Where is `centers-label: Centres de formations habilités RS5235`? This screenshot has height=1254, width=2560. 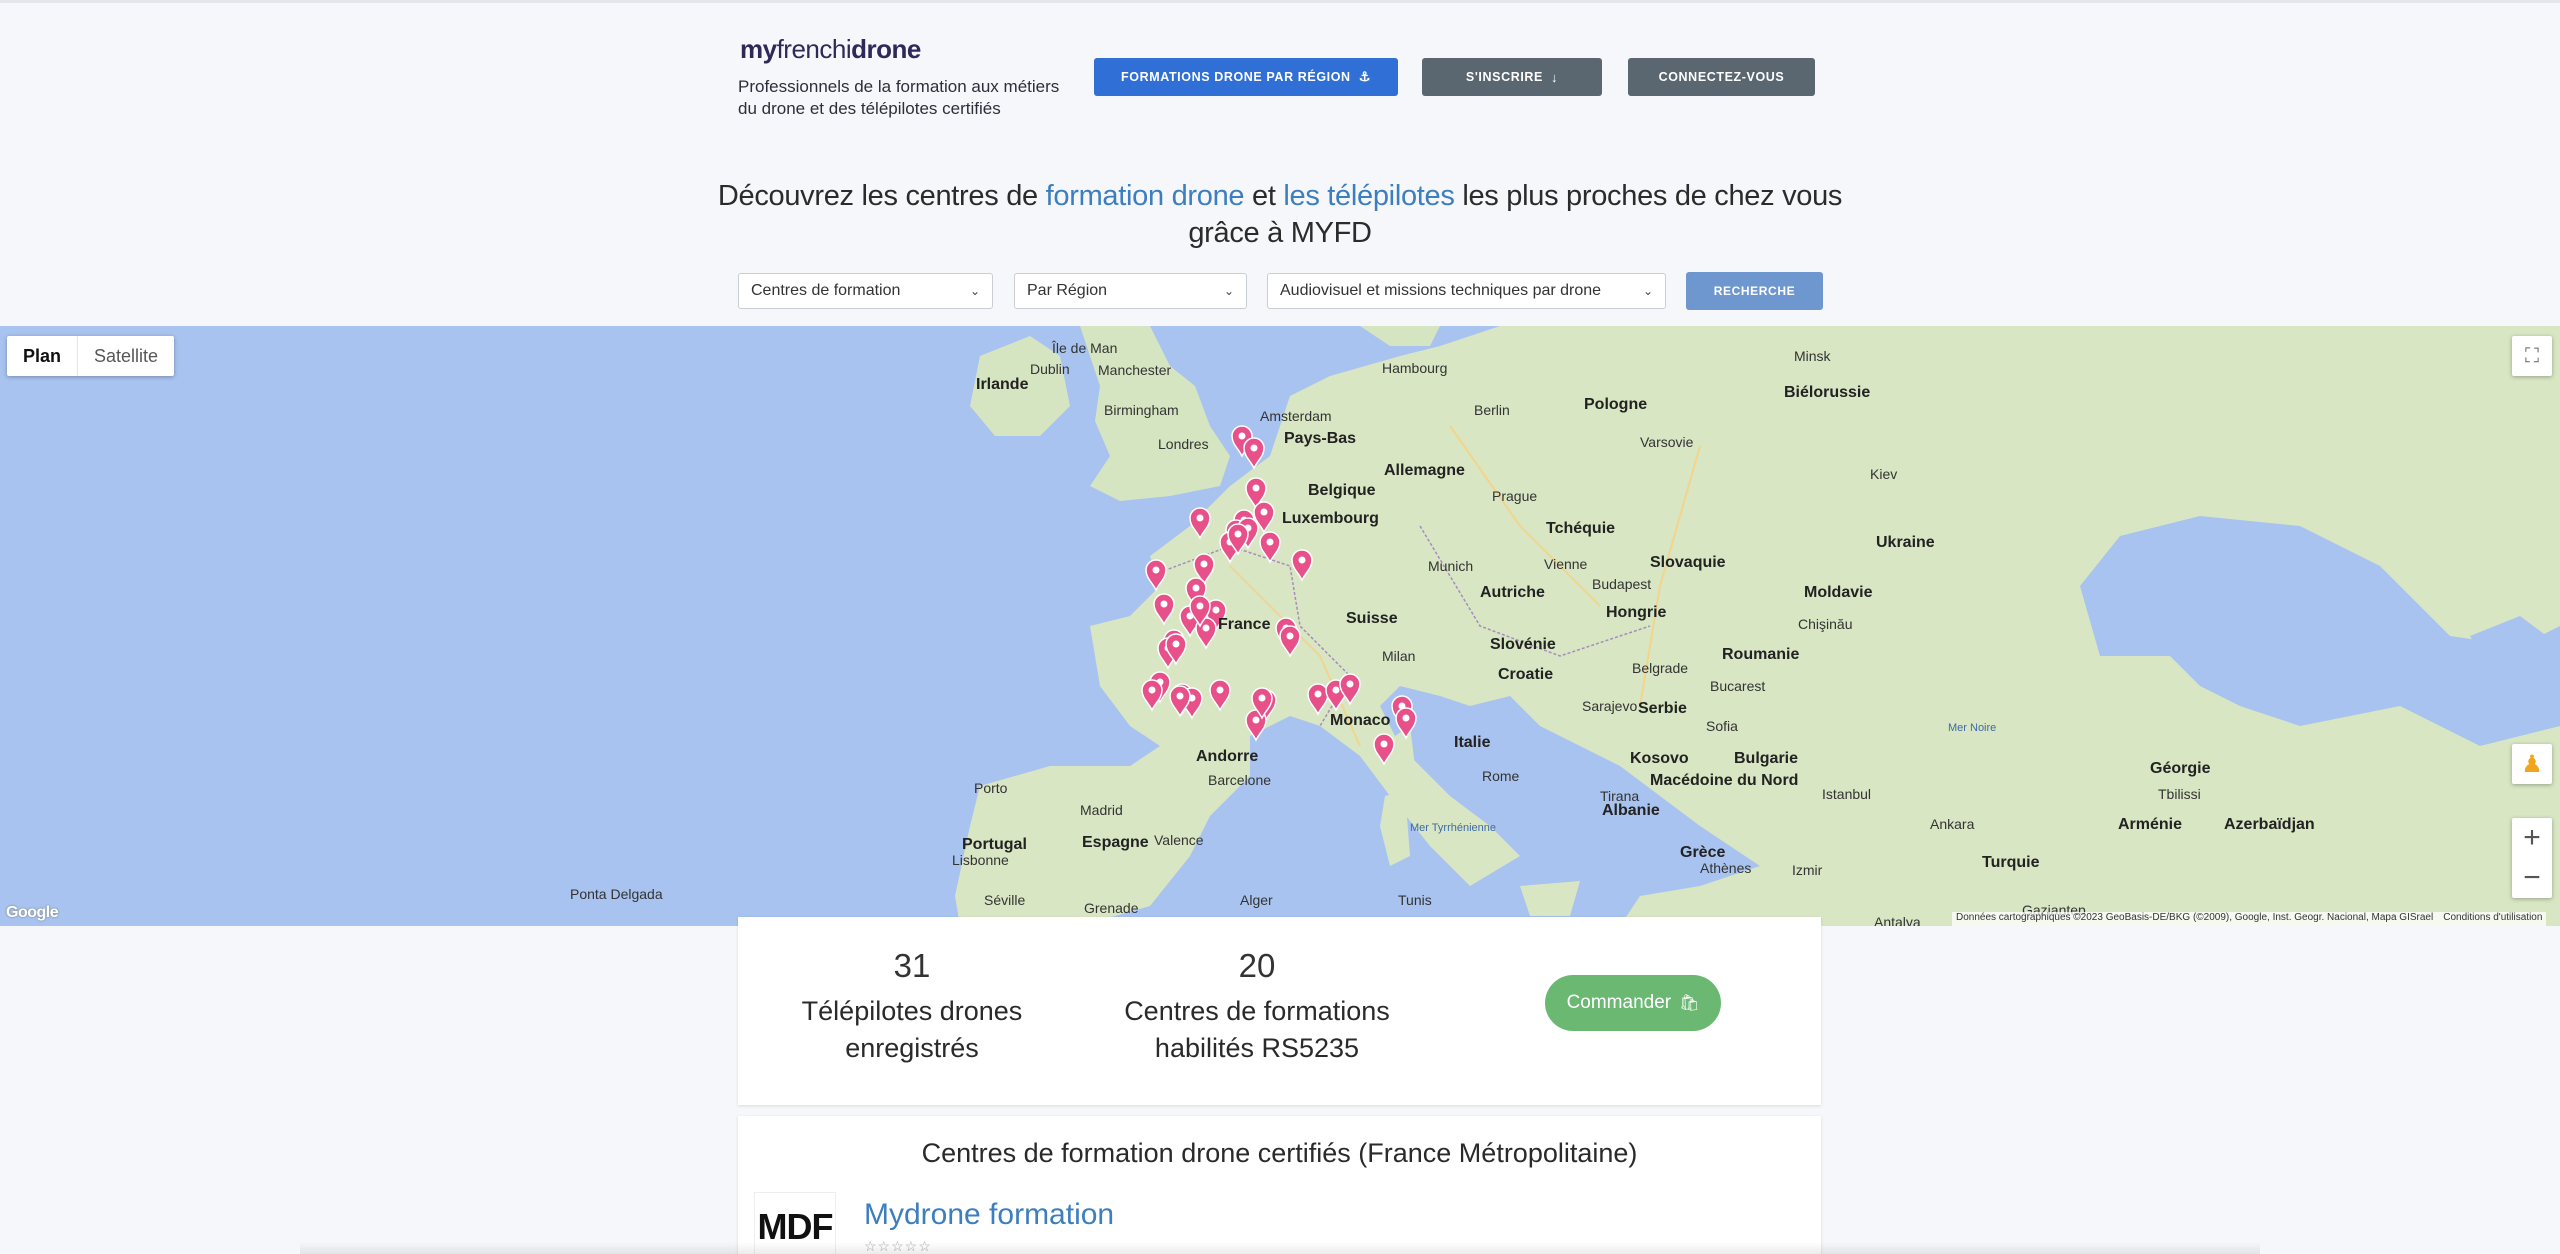 centers-label: Centres de formations habilités RS5235 is located at coordinates (1257, 1029).